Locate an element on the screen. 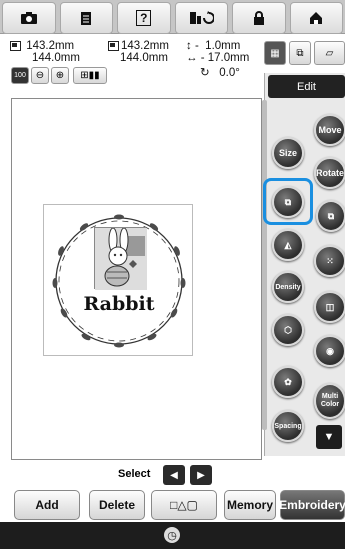 The image size is (345, 549). memory-button: Memory is located at coordinates (250, 505).